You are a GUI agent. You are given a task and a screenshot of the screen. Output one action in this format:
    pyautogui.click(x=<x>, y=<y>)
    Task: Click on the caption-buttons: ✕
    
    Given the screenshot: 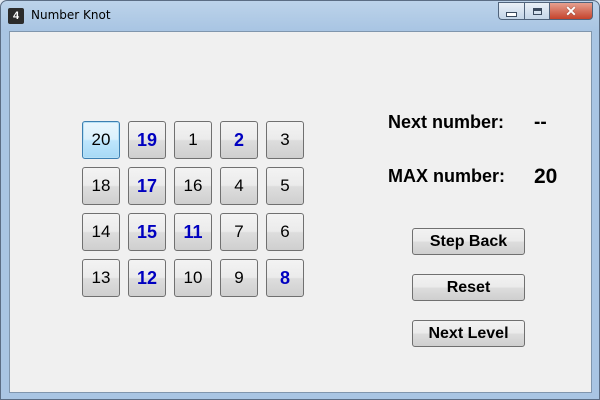 What is the action you would take?
    pyautogui.click(x=545, y=11)
    